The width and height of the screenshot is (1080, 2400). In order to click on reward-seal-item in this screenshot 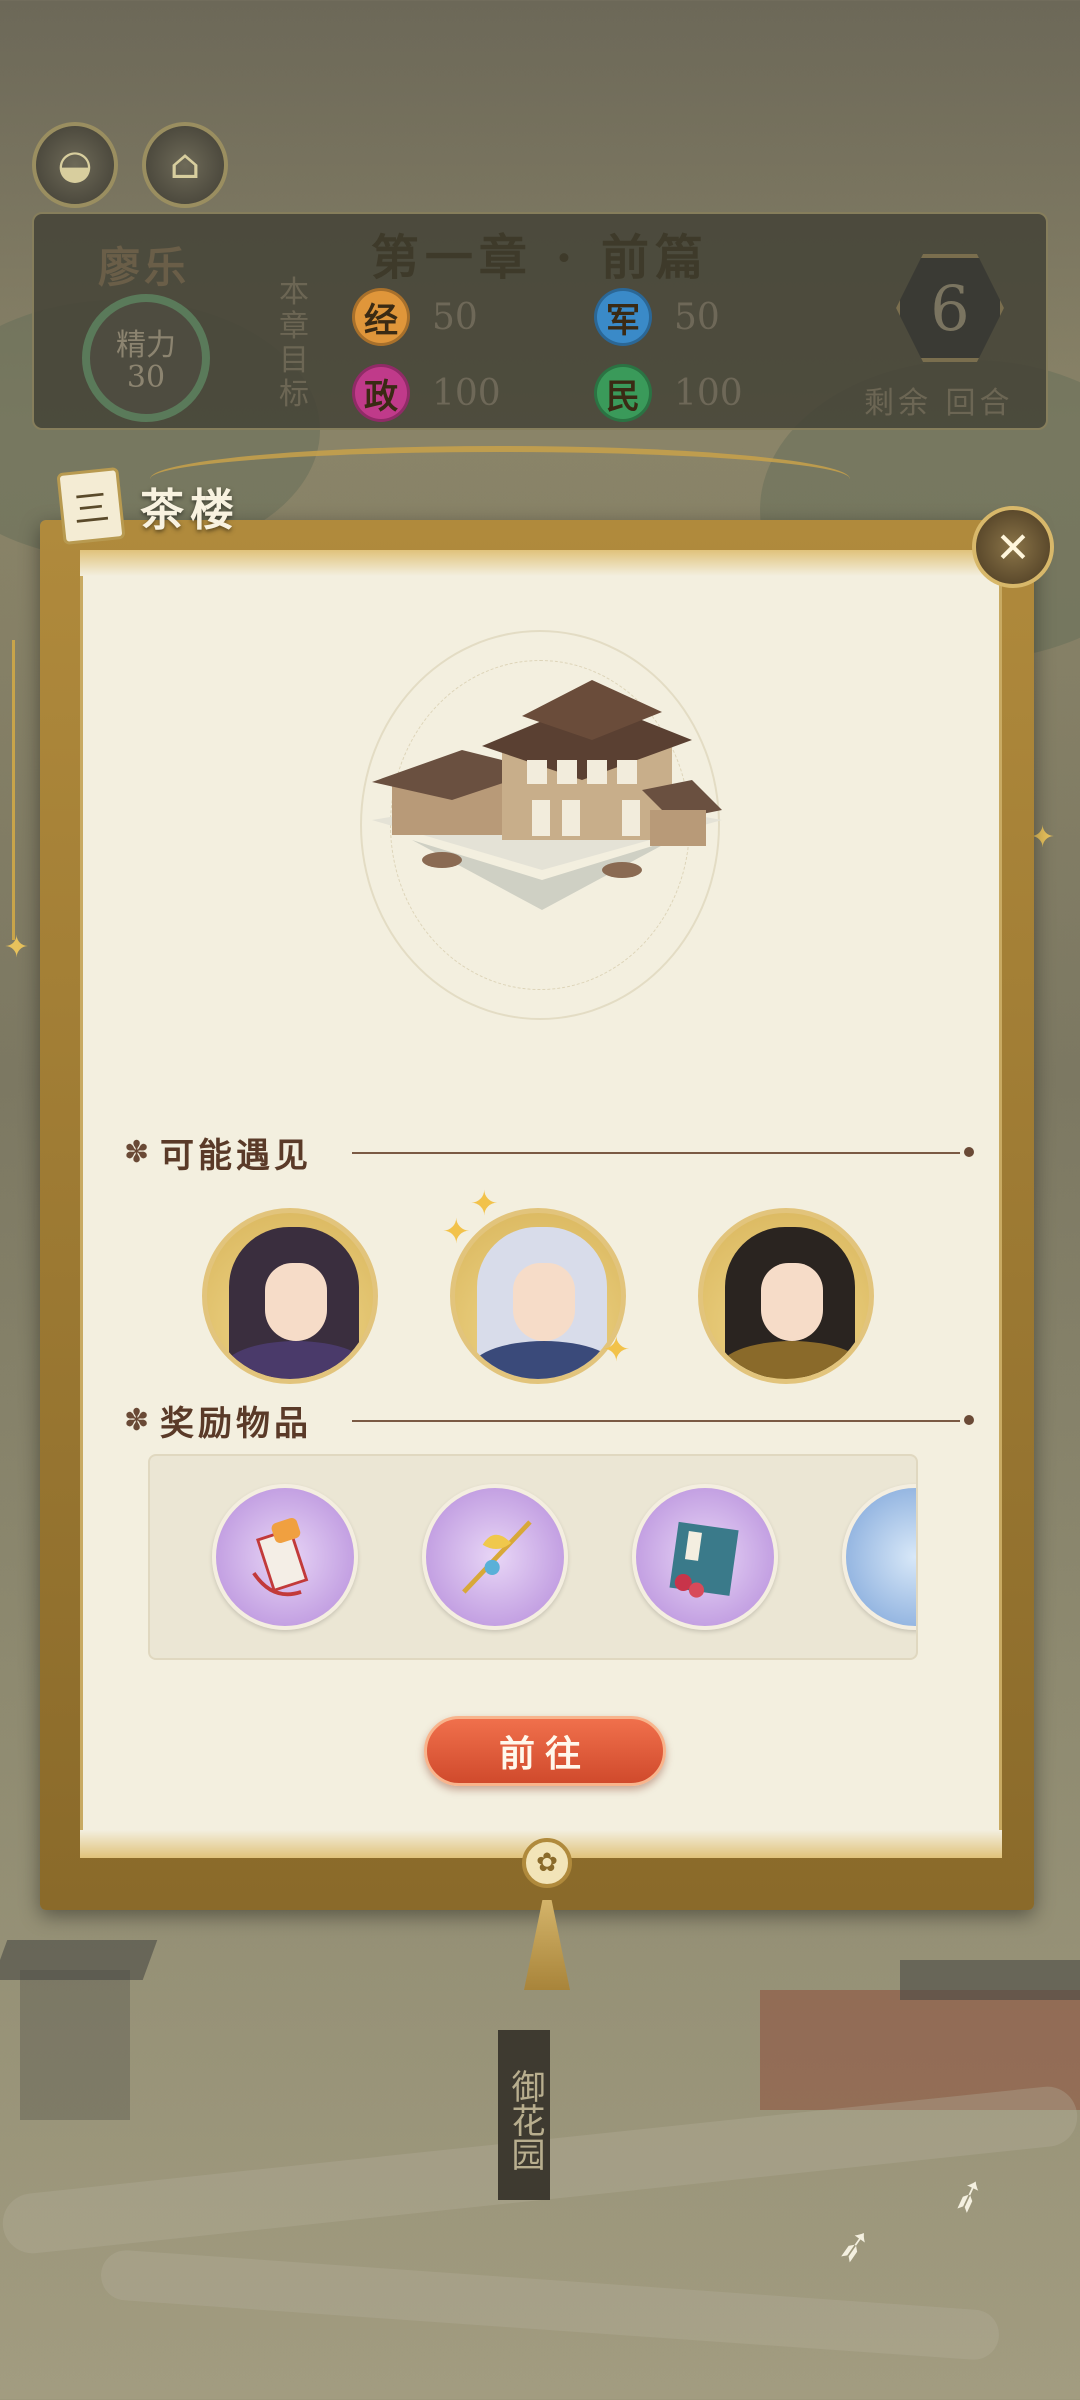, I will do `click(285, 1557)`.